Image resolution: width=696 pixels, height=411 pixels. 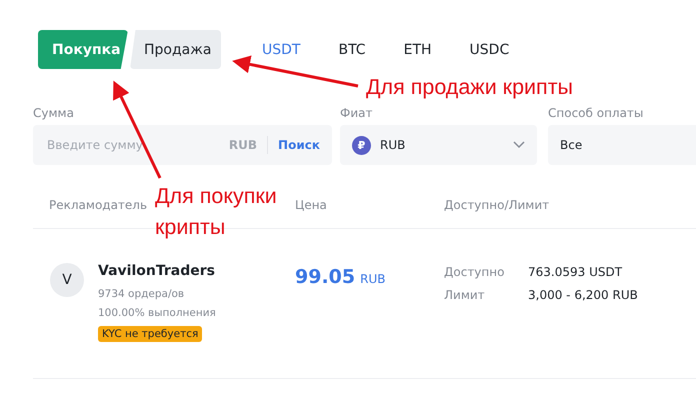 What do you see at coordinates (54, 113) in the screenshot?
I see `field-label: Сумма` at bounding box center [54, 113].